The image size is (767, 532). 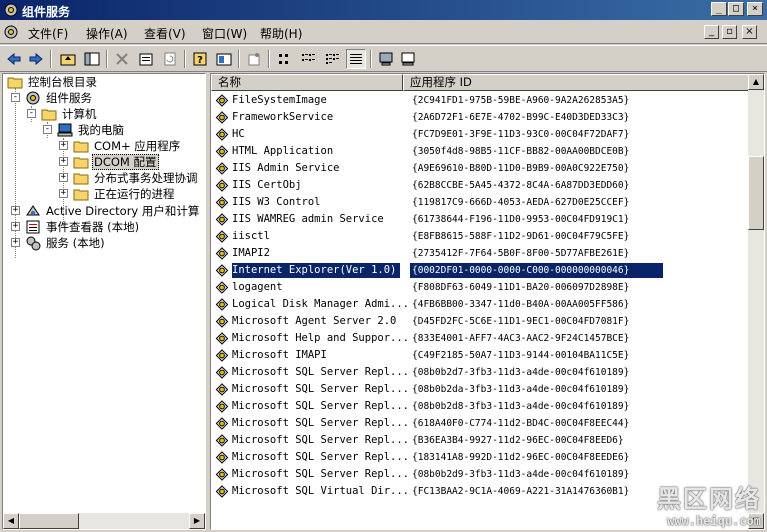 What do you see at coordinates (383, 10) in the screenshot?
I see `title-bar: 组件服务 _ □ ×` at bounding box center [383, 10].